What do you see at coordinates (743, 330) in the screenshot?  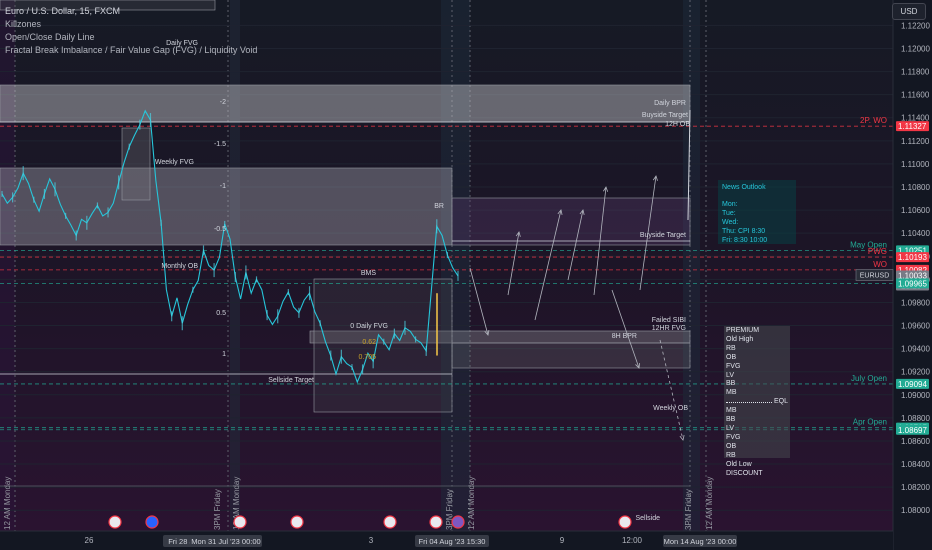 I see `pd-item: PREMIUM` at bounding box center [743, 330].